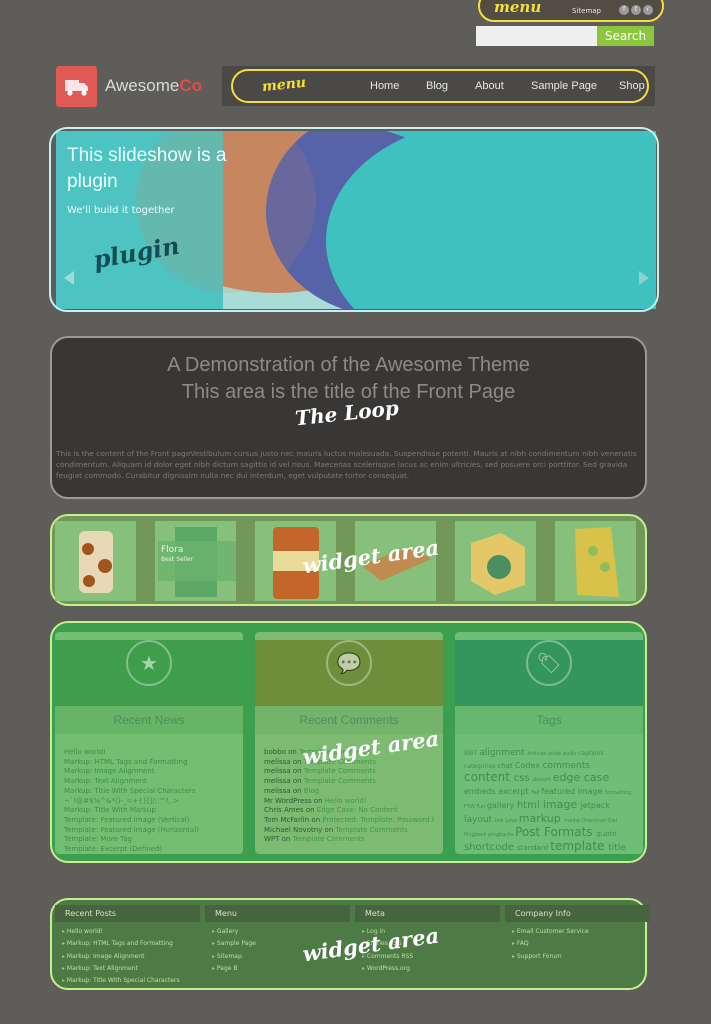 This screenshot has height=1024, width=711. Describe the element at coordinates (537, 36) in the screenshot. I see `search-input` at that location.